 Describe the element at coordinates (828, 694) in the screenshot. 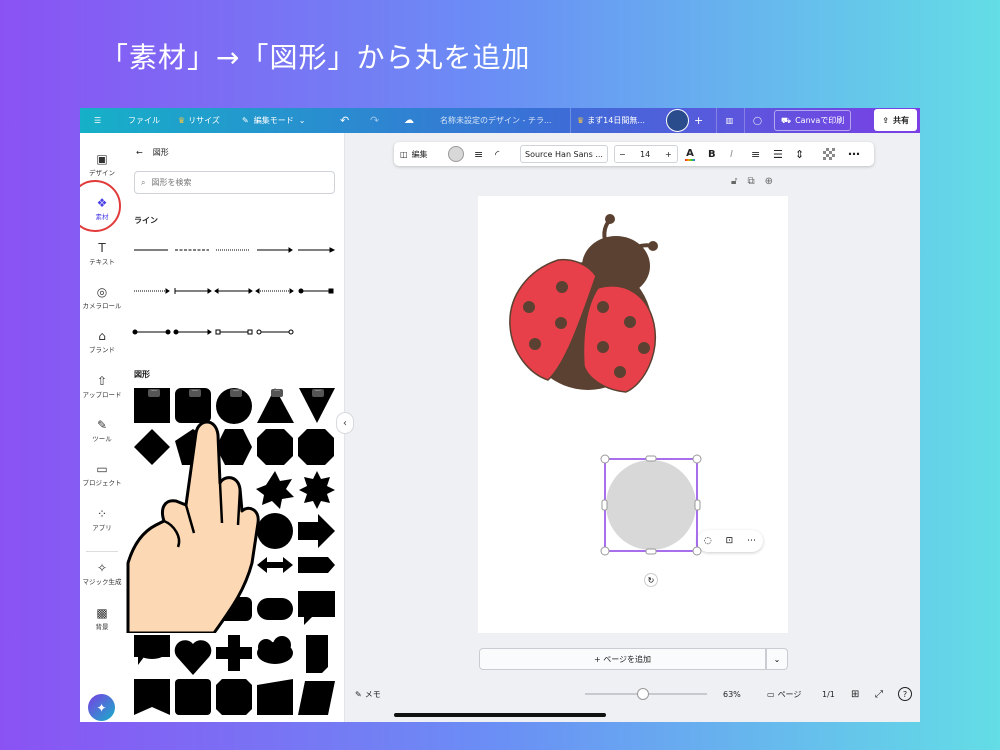

I see `page-count: 1/1` at that location.